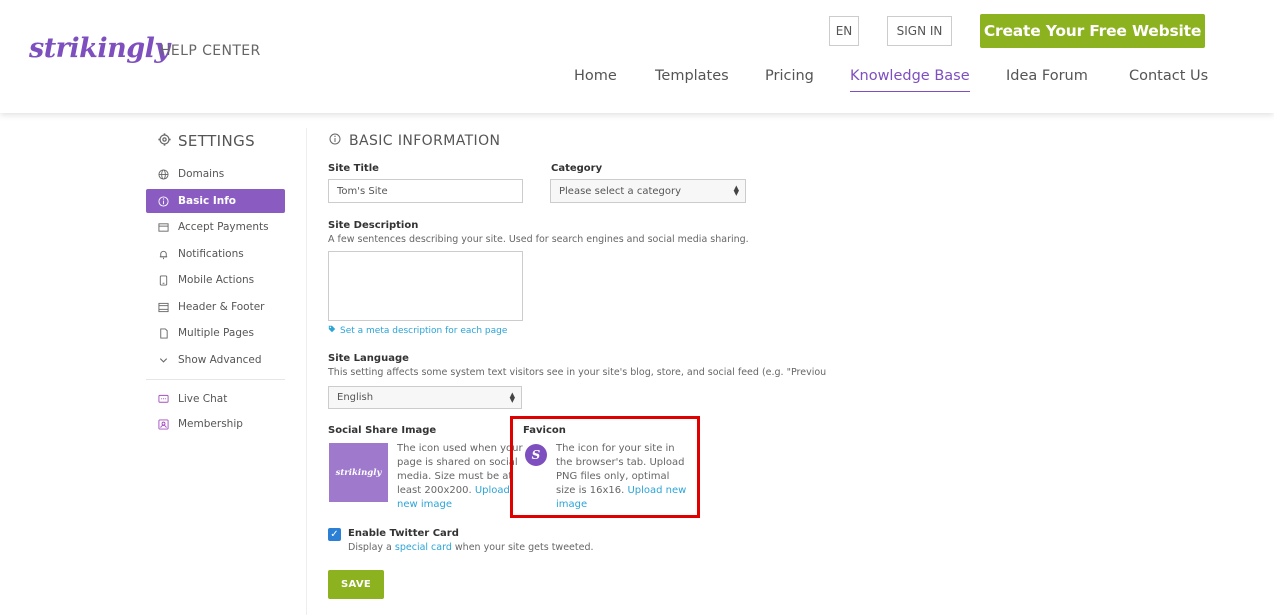 The image size is (1274, 615). I want to click on site-description-textarea, so click(425, 286).